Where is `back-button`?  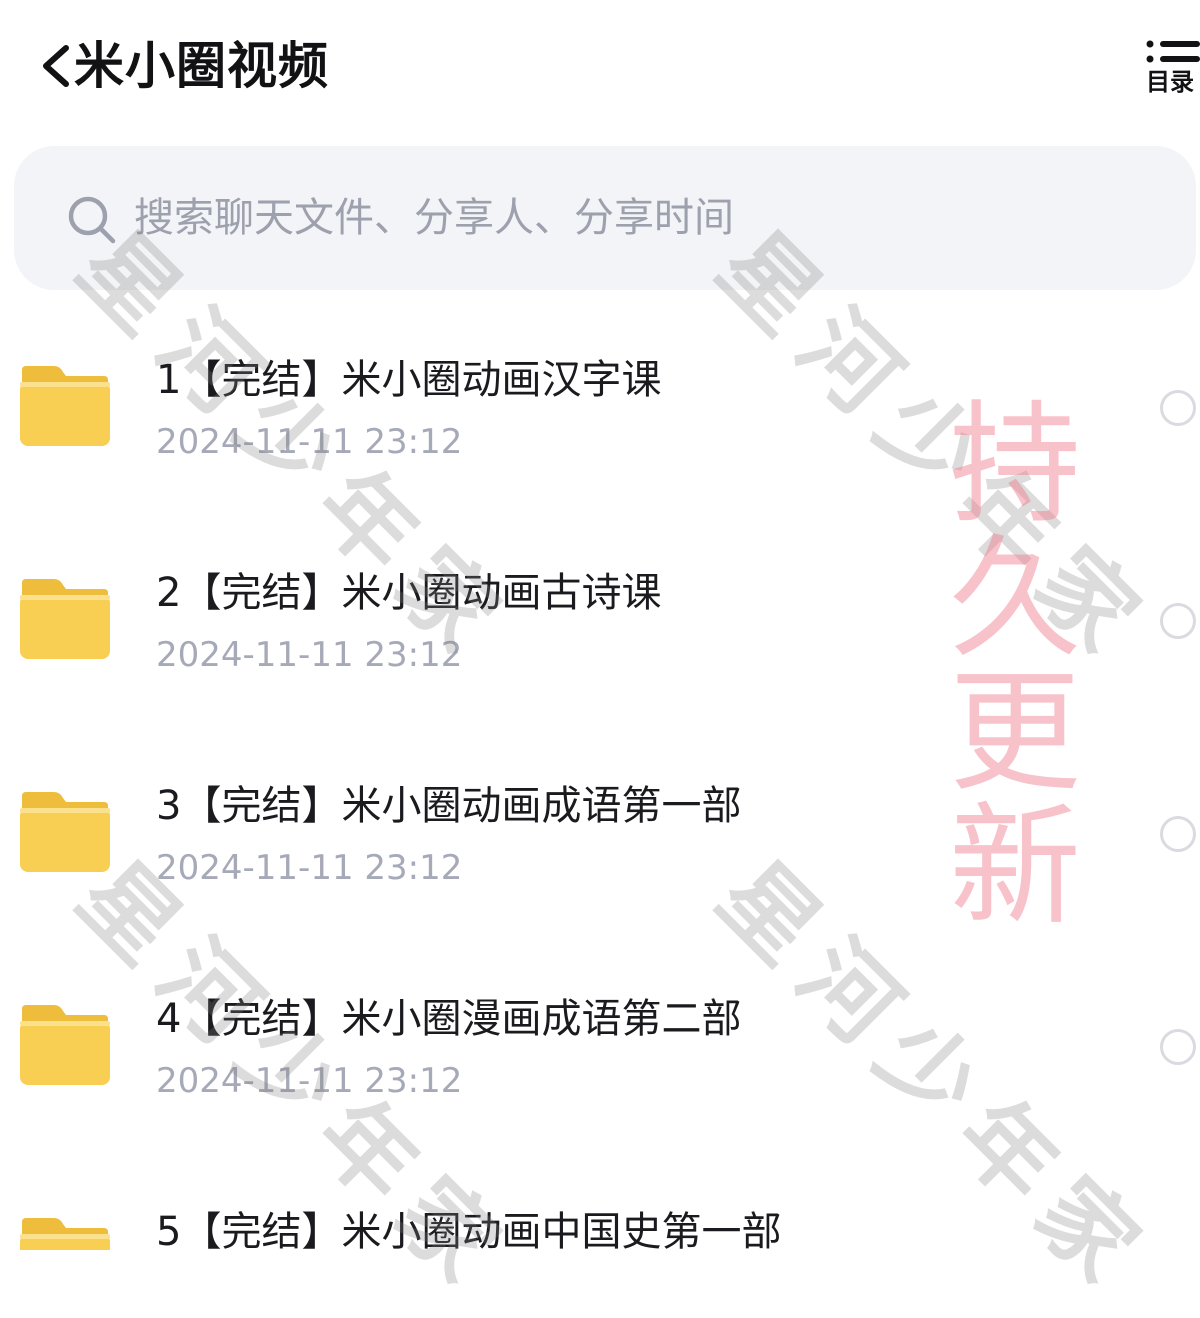
back-button is located at coordinates (56, 66).